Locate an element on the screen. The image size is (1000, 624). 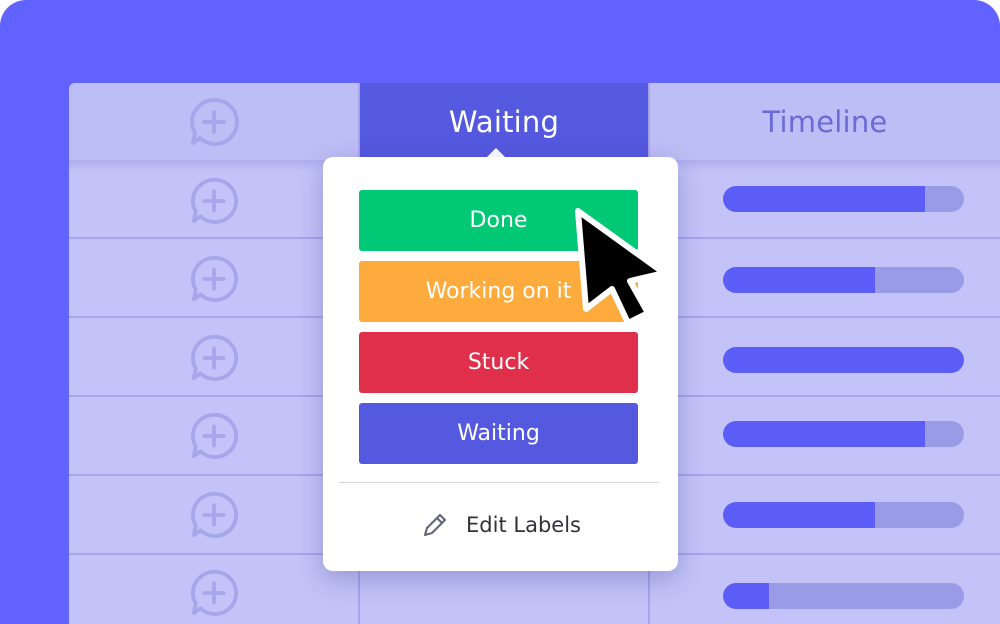
label-option-waiting: Waiting is located at coordinates (498, 433).